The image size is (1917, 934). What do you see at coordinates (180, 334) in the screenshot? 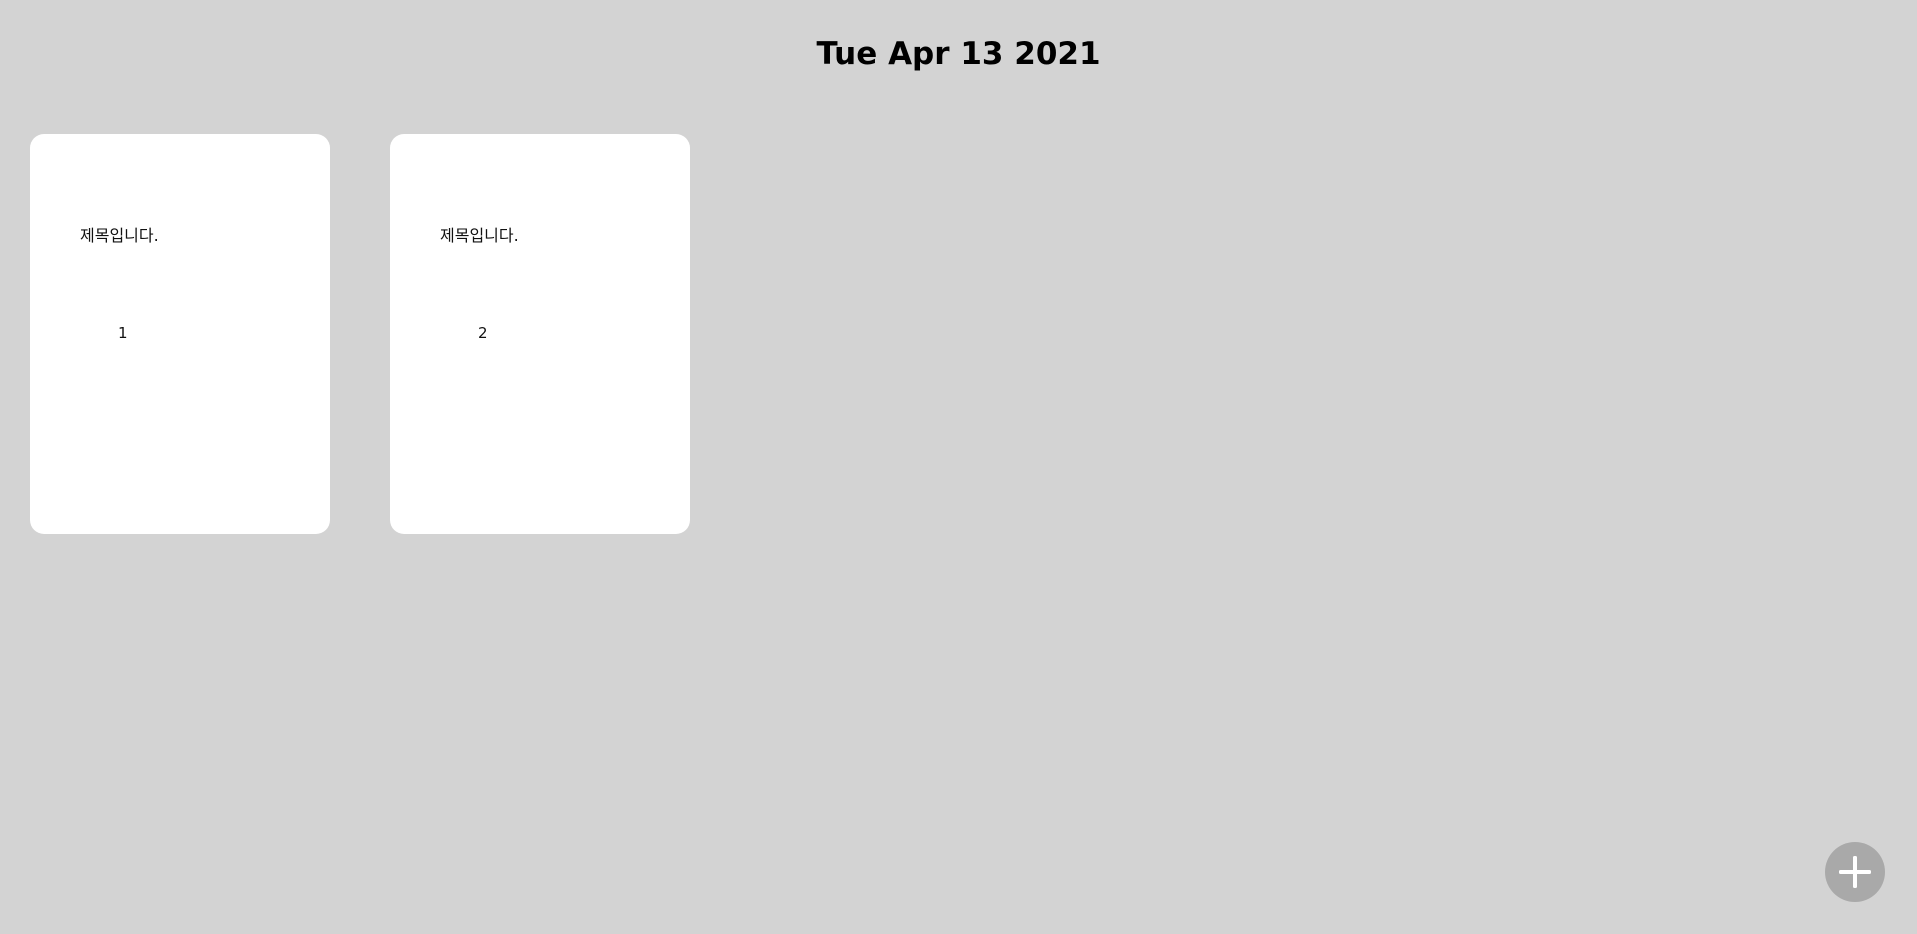
I see `card-1: 제목입니다. 1` at bounding box center [180, 334].